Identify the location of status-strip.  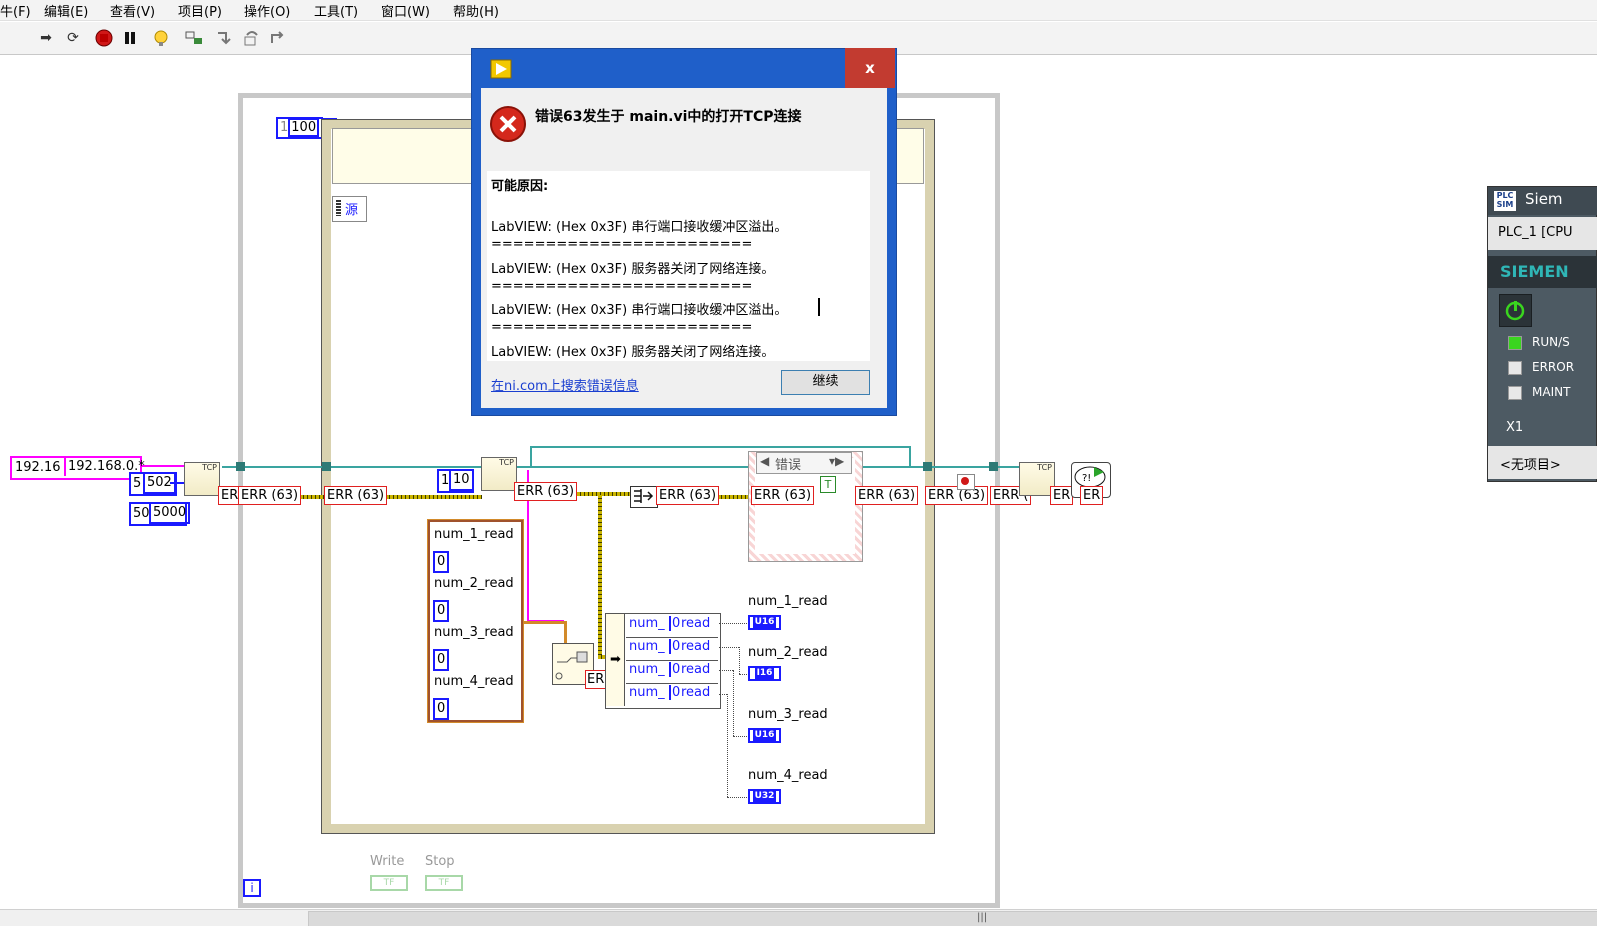
(798, 934).